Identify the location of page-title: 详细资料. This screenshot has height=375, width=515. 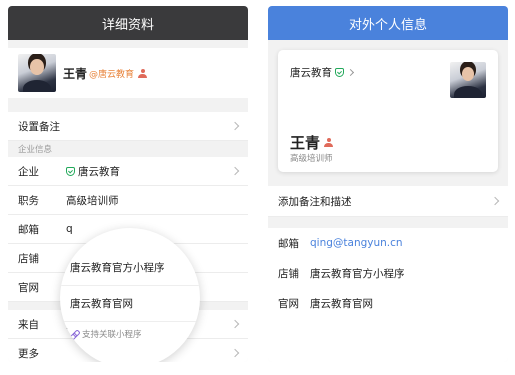
(127, 25).